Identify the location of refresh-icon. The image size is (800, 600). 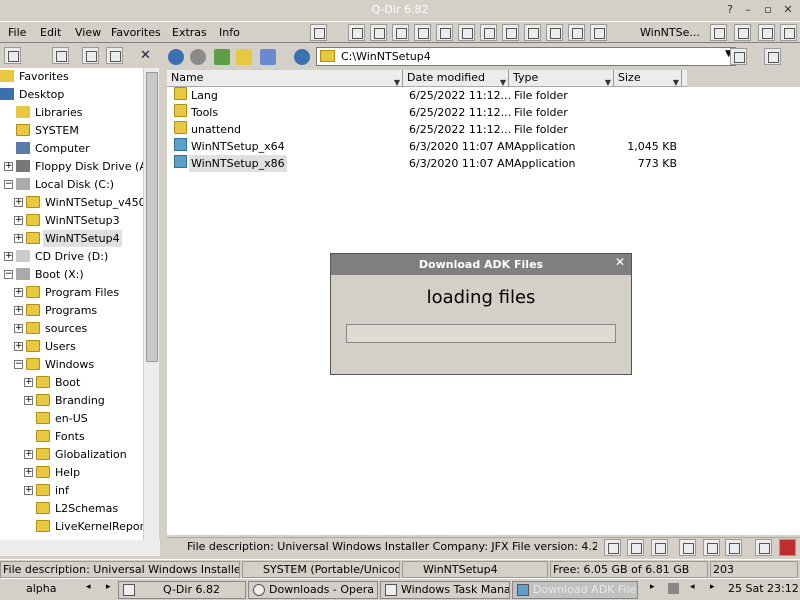
(302, 57).